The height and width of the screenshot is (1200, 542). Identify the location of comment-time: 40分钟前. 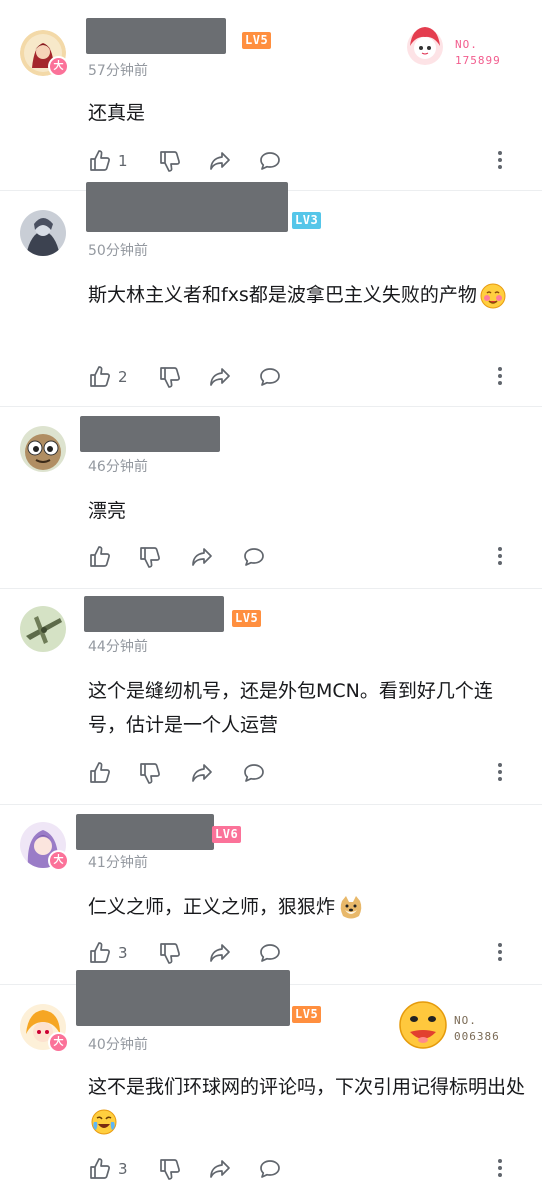
(118, 1045).